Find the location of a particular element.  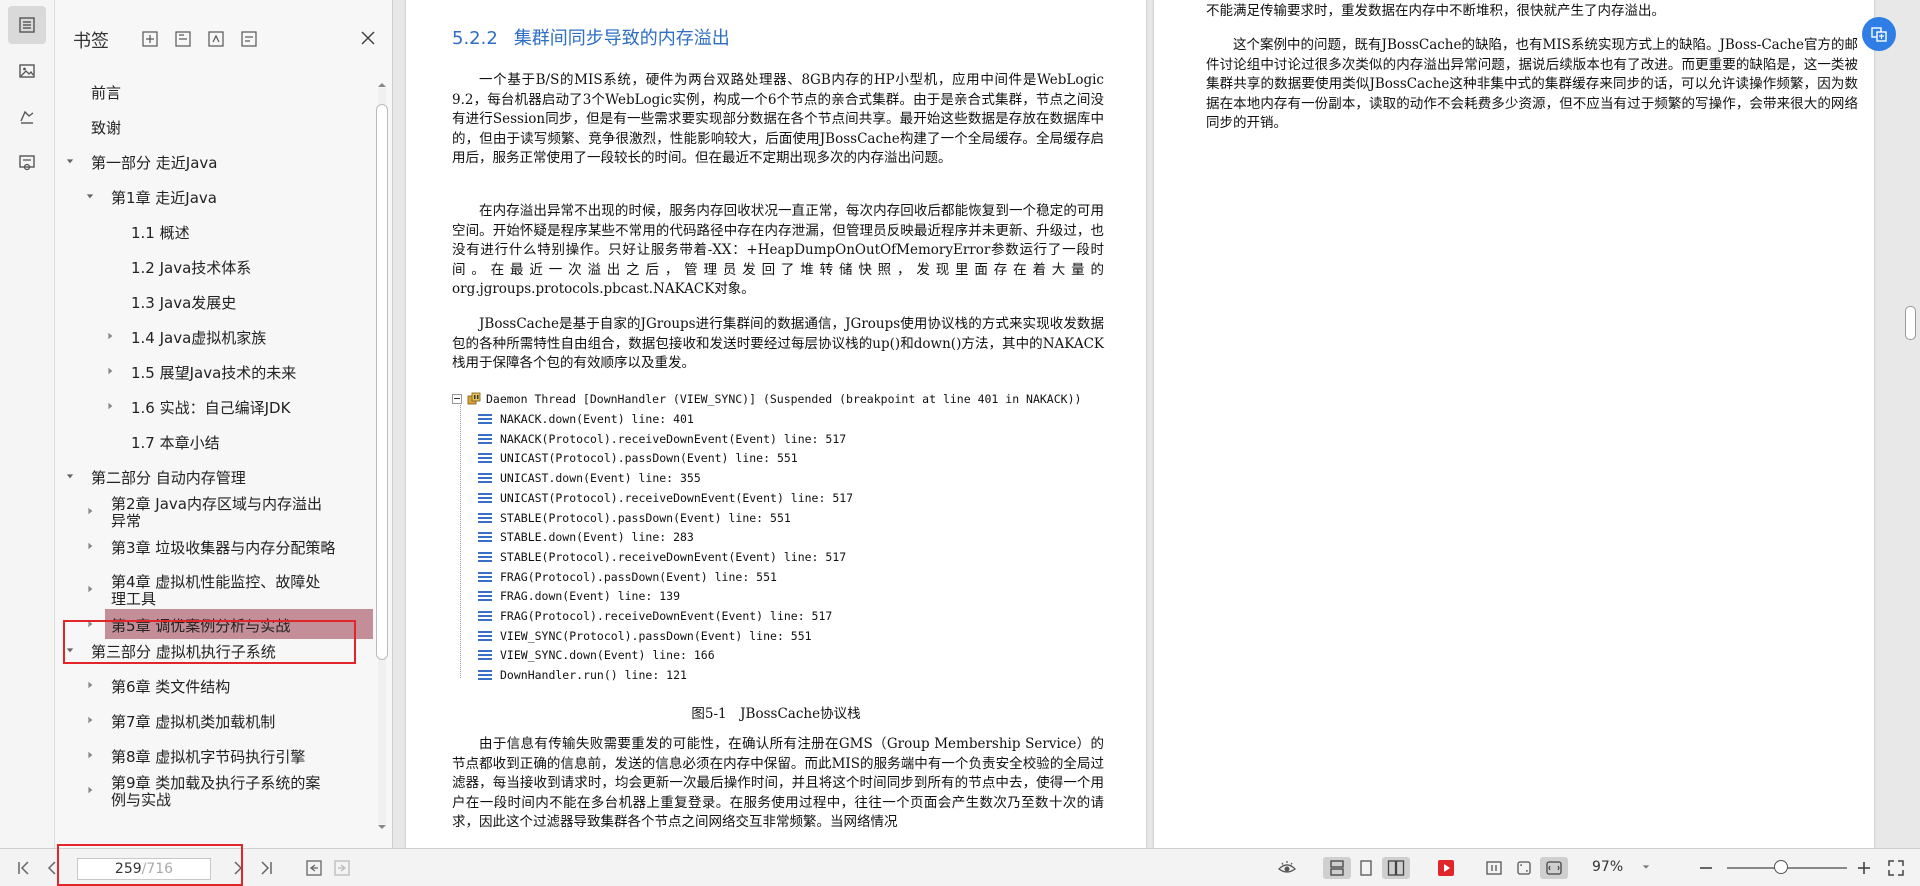

bookmark-item: 第3章 垃圾收集器与内存分配策略 is located at coordinates (214, 546).